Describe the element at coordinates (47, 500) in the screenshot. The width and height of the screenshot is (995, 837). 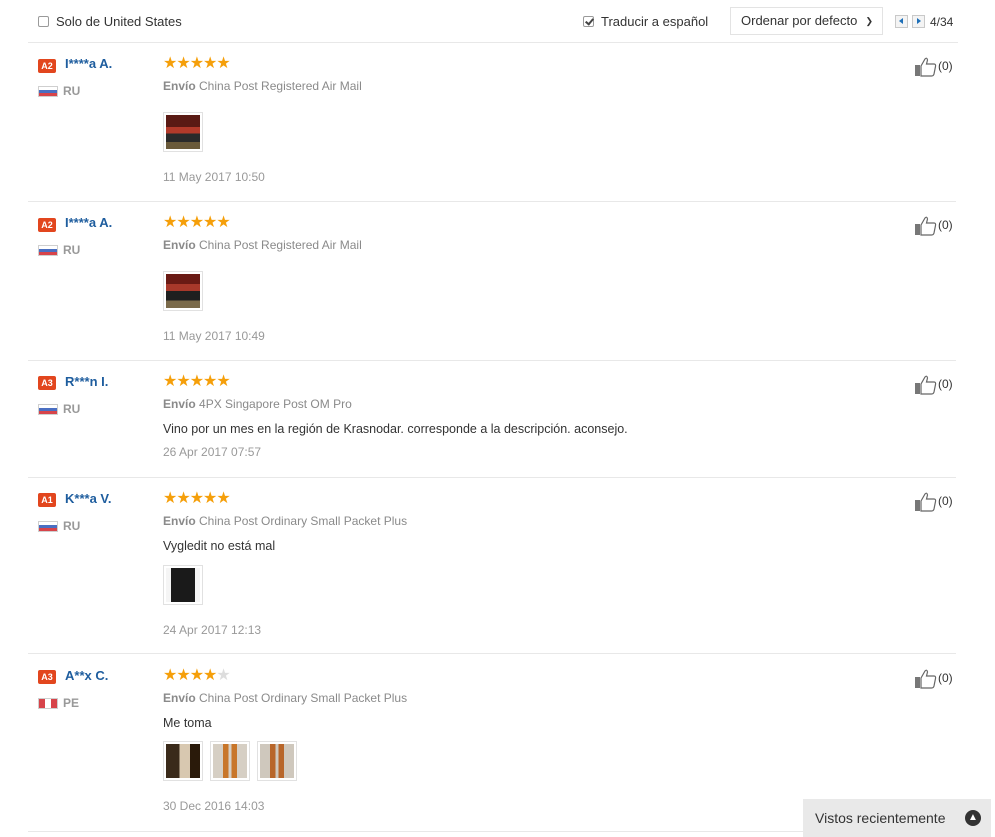
I see `buyer-level-badge: A1` at that location.